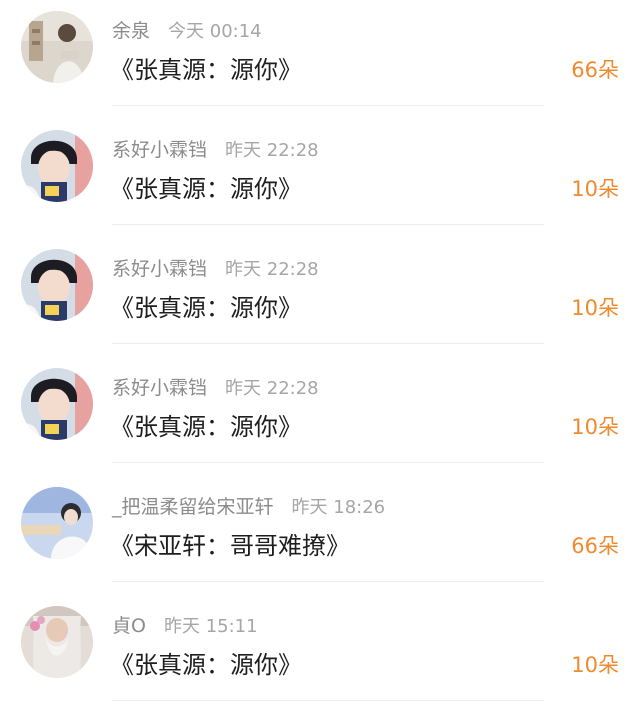 This screenshot has width=640, height=714. What do you see at coordinates (338, 507) in the screenshot?
I see `timestamp: 昨天 18:26` at bounding box center [338, 507].